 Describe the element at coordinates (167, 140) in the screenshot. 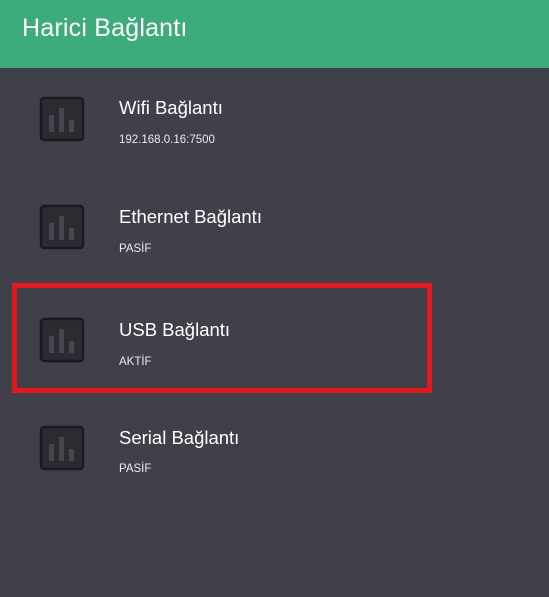

I see `list-item-subtitle: 192.168.0.16:7500` at that location.